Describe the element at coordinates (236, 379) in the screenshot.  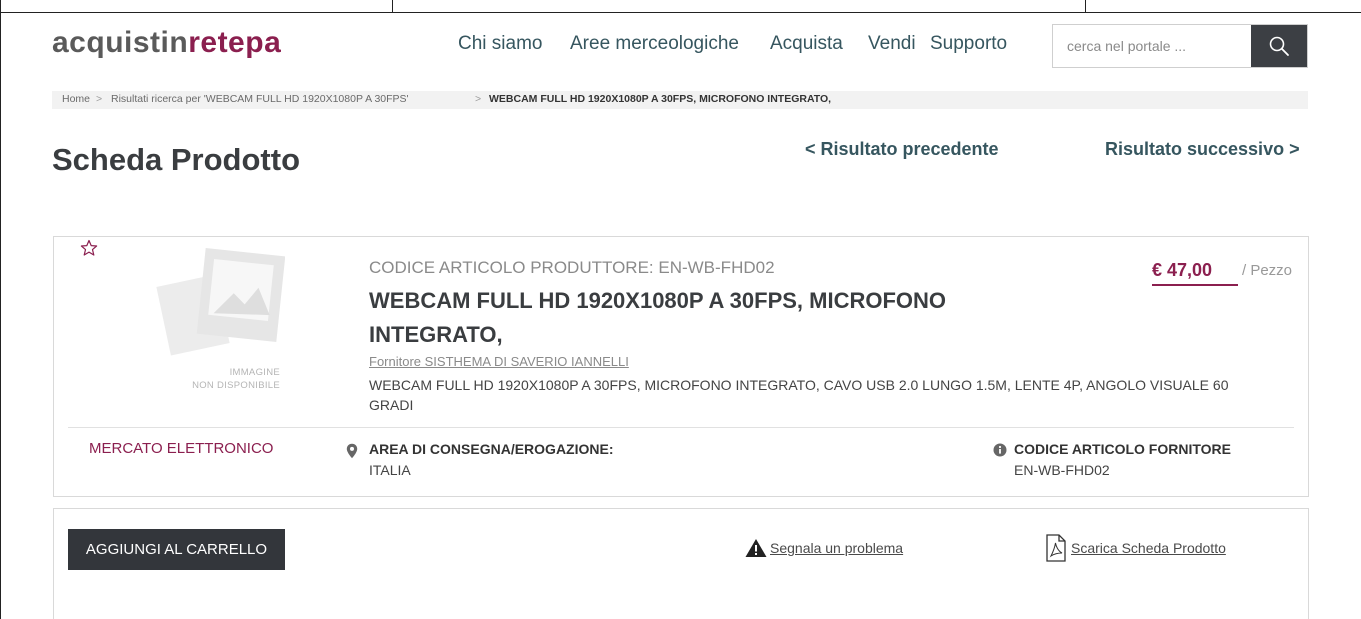
I see `no-image-label: IMMAGINE NON DISPONIBILE` at that location.